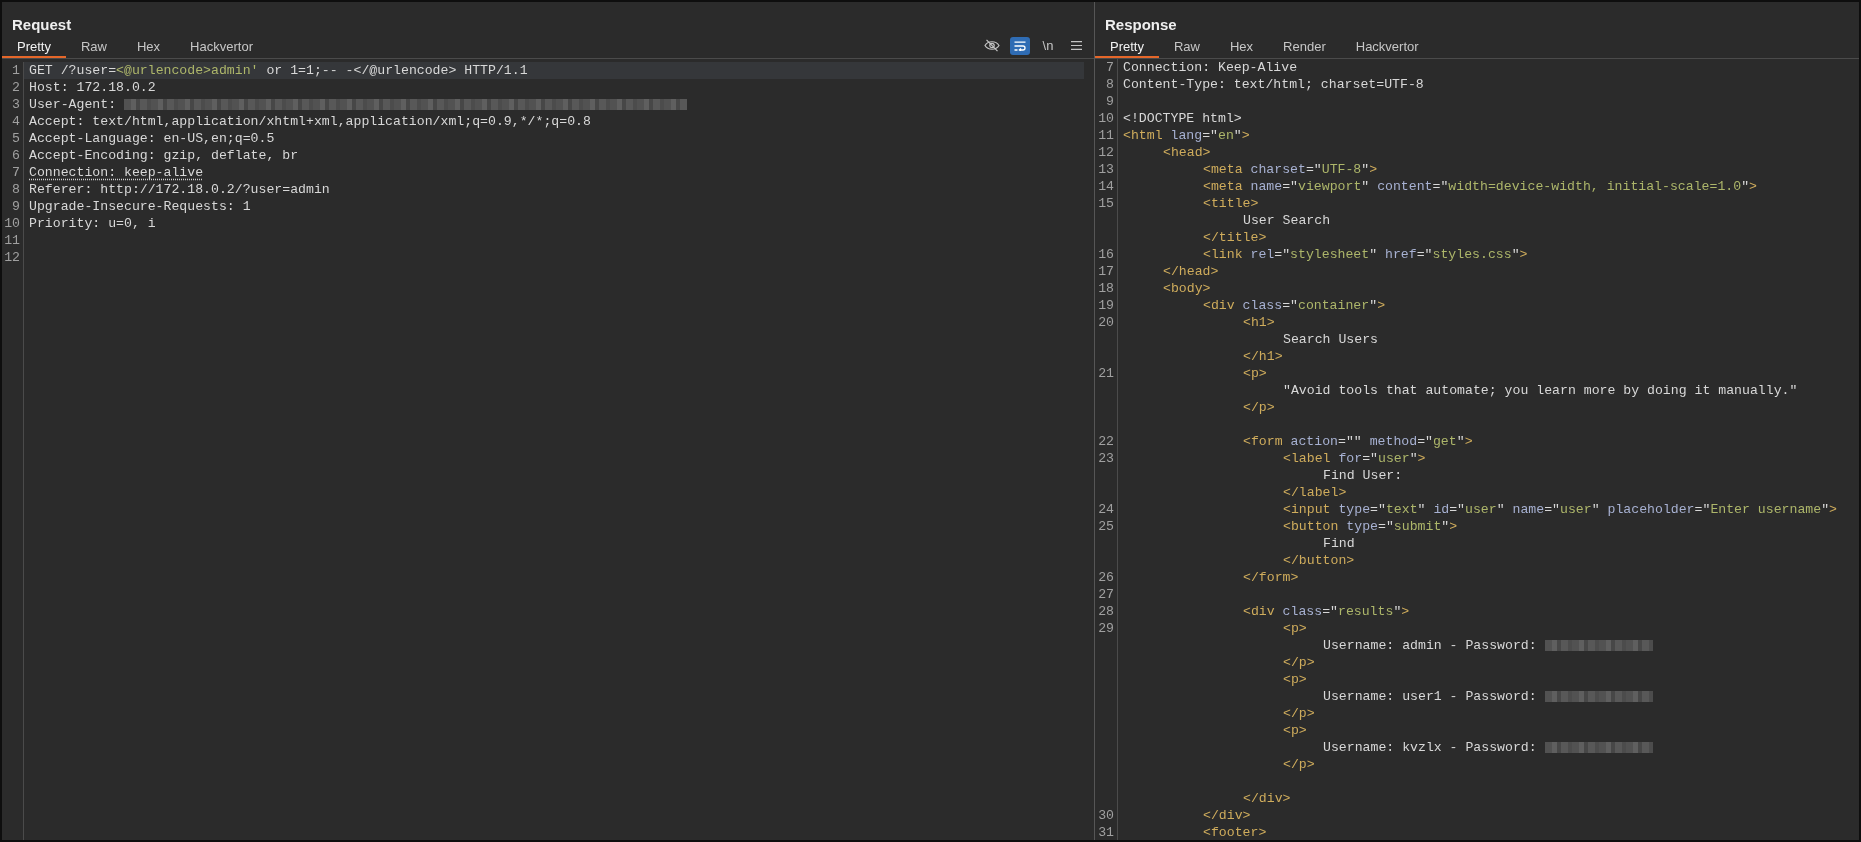 This screenshot has width=1861, height=842. Describe the element at coordinates (1106, 373) in the screenshot. I see `line-number: 21` at that location.